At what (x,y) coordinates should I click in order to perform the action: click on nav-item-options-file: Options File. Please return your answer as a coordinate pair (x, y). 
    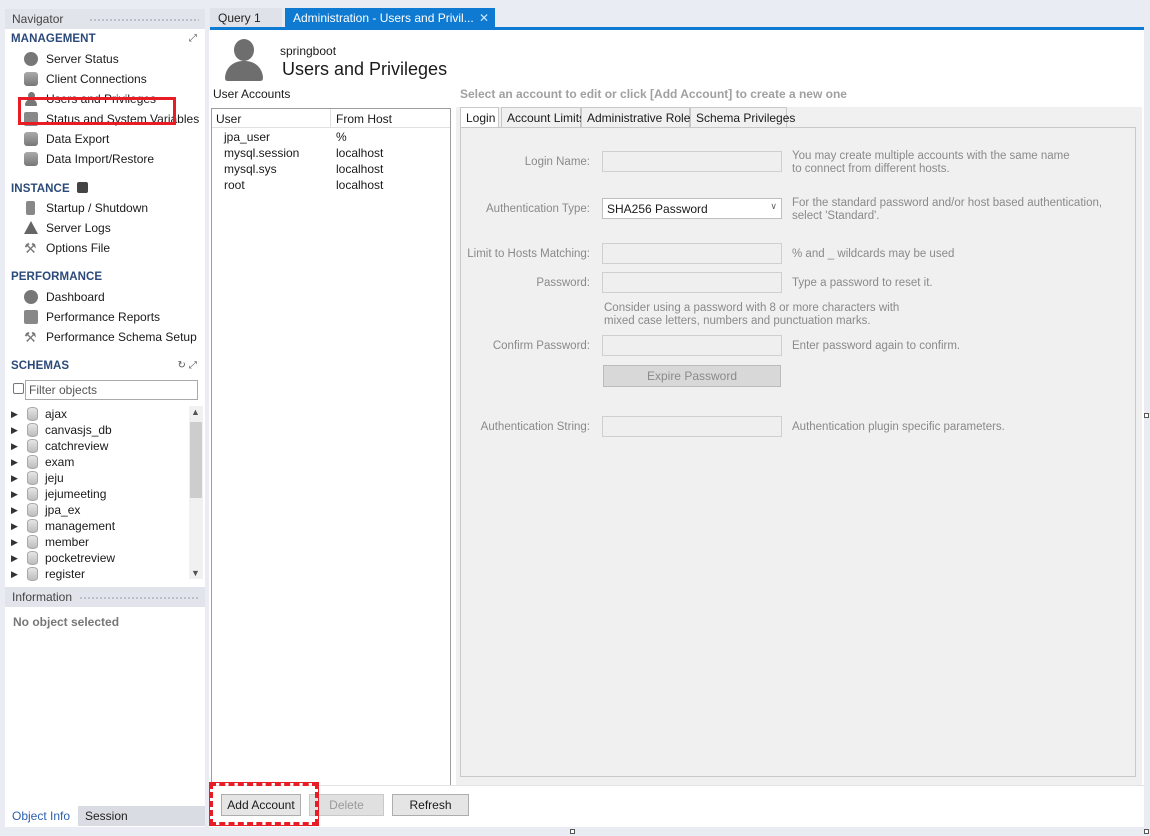
    Looking at the image, I should click on (105, 248).